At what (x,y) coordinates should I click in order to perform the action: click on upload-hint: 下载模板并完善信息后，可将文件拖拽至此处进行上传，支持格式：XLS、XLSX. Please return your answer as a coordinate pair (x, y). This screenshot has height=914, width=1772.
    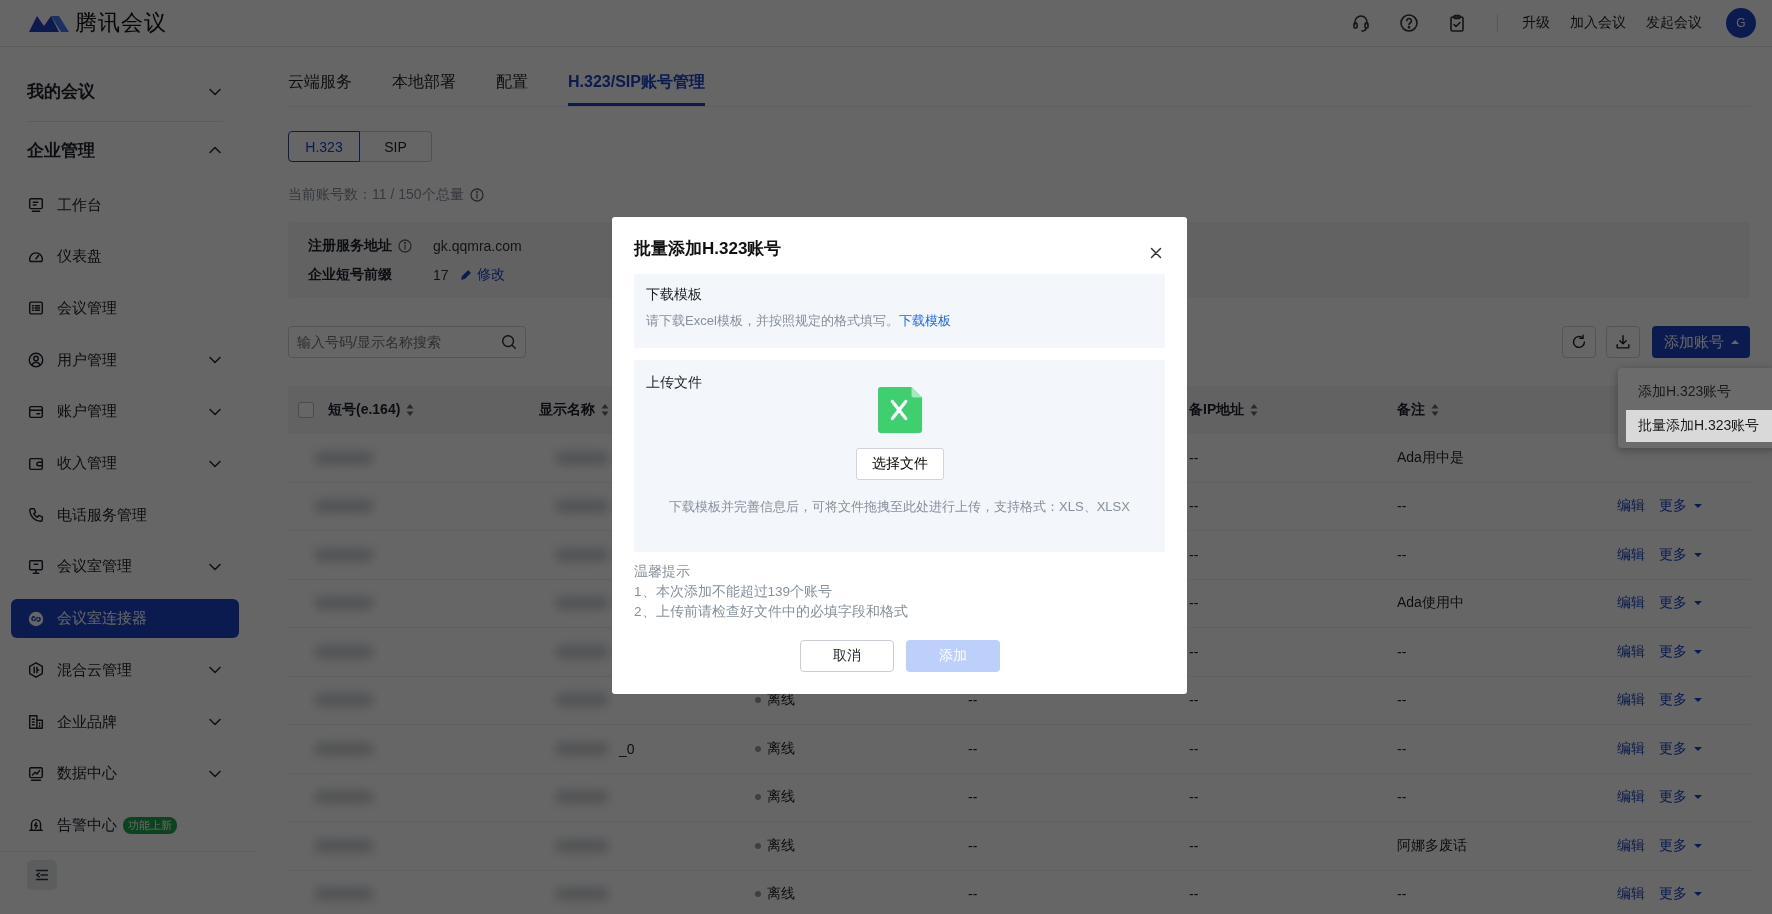
    Looking at the image, I should click on (899, 507).